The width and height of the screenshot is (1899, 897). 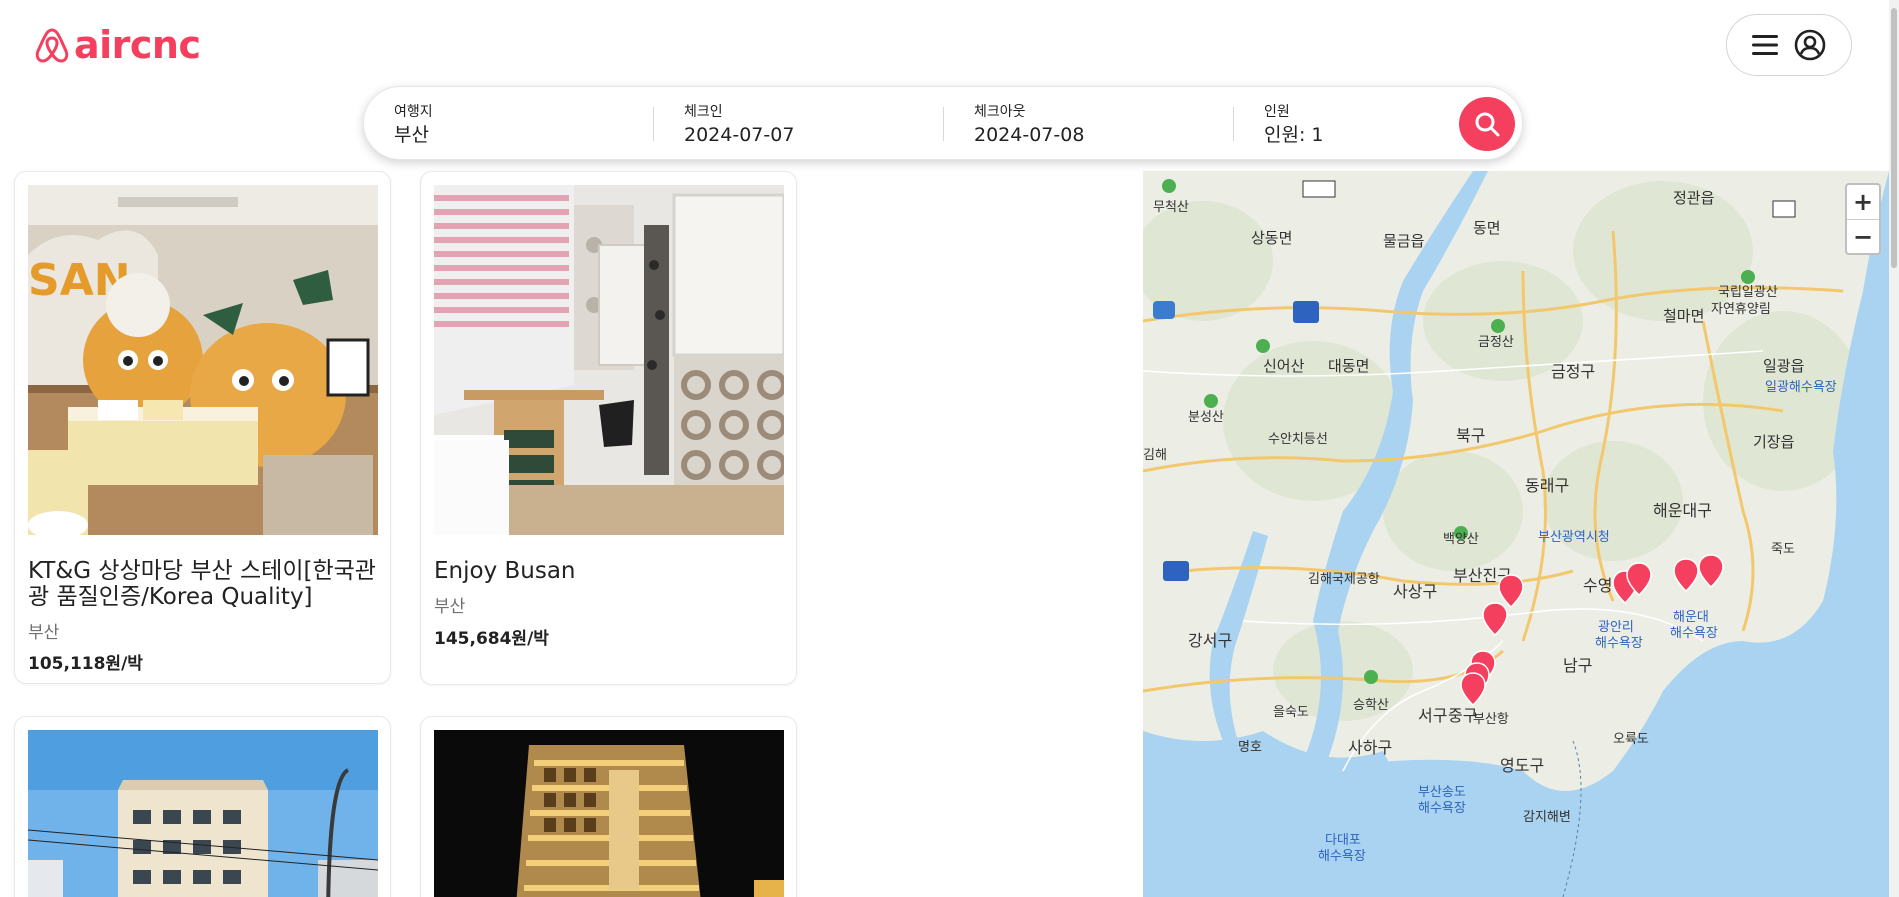 What do you see at coordinates (1277, 112) in the screenshot?
I see `guests-label: 인원` at bounding box center [1277, 112].